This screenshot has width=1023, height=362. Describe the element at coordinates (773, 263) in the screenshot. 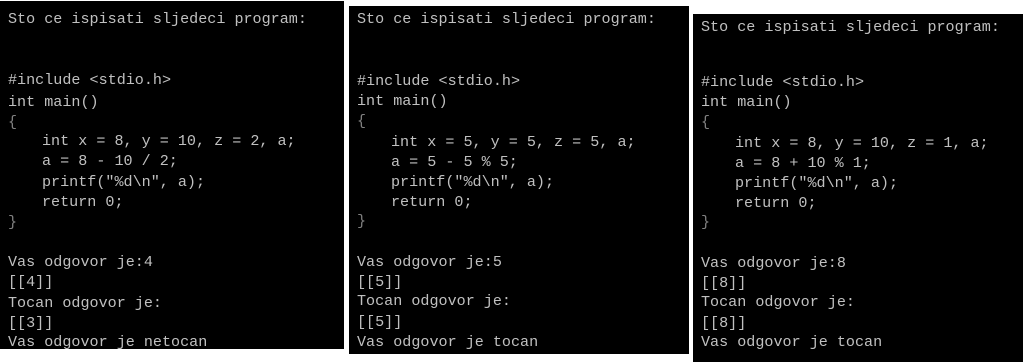

I see `your-answer-label: Vas odgovor je:8` at that location.